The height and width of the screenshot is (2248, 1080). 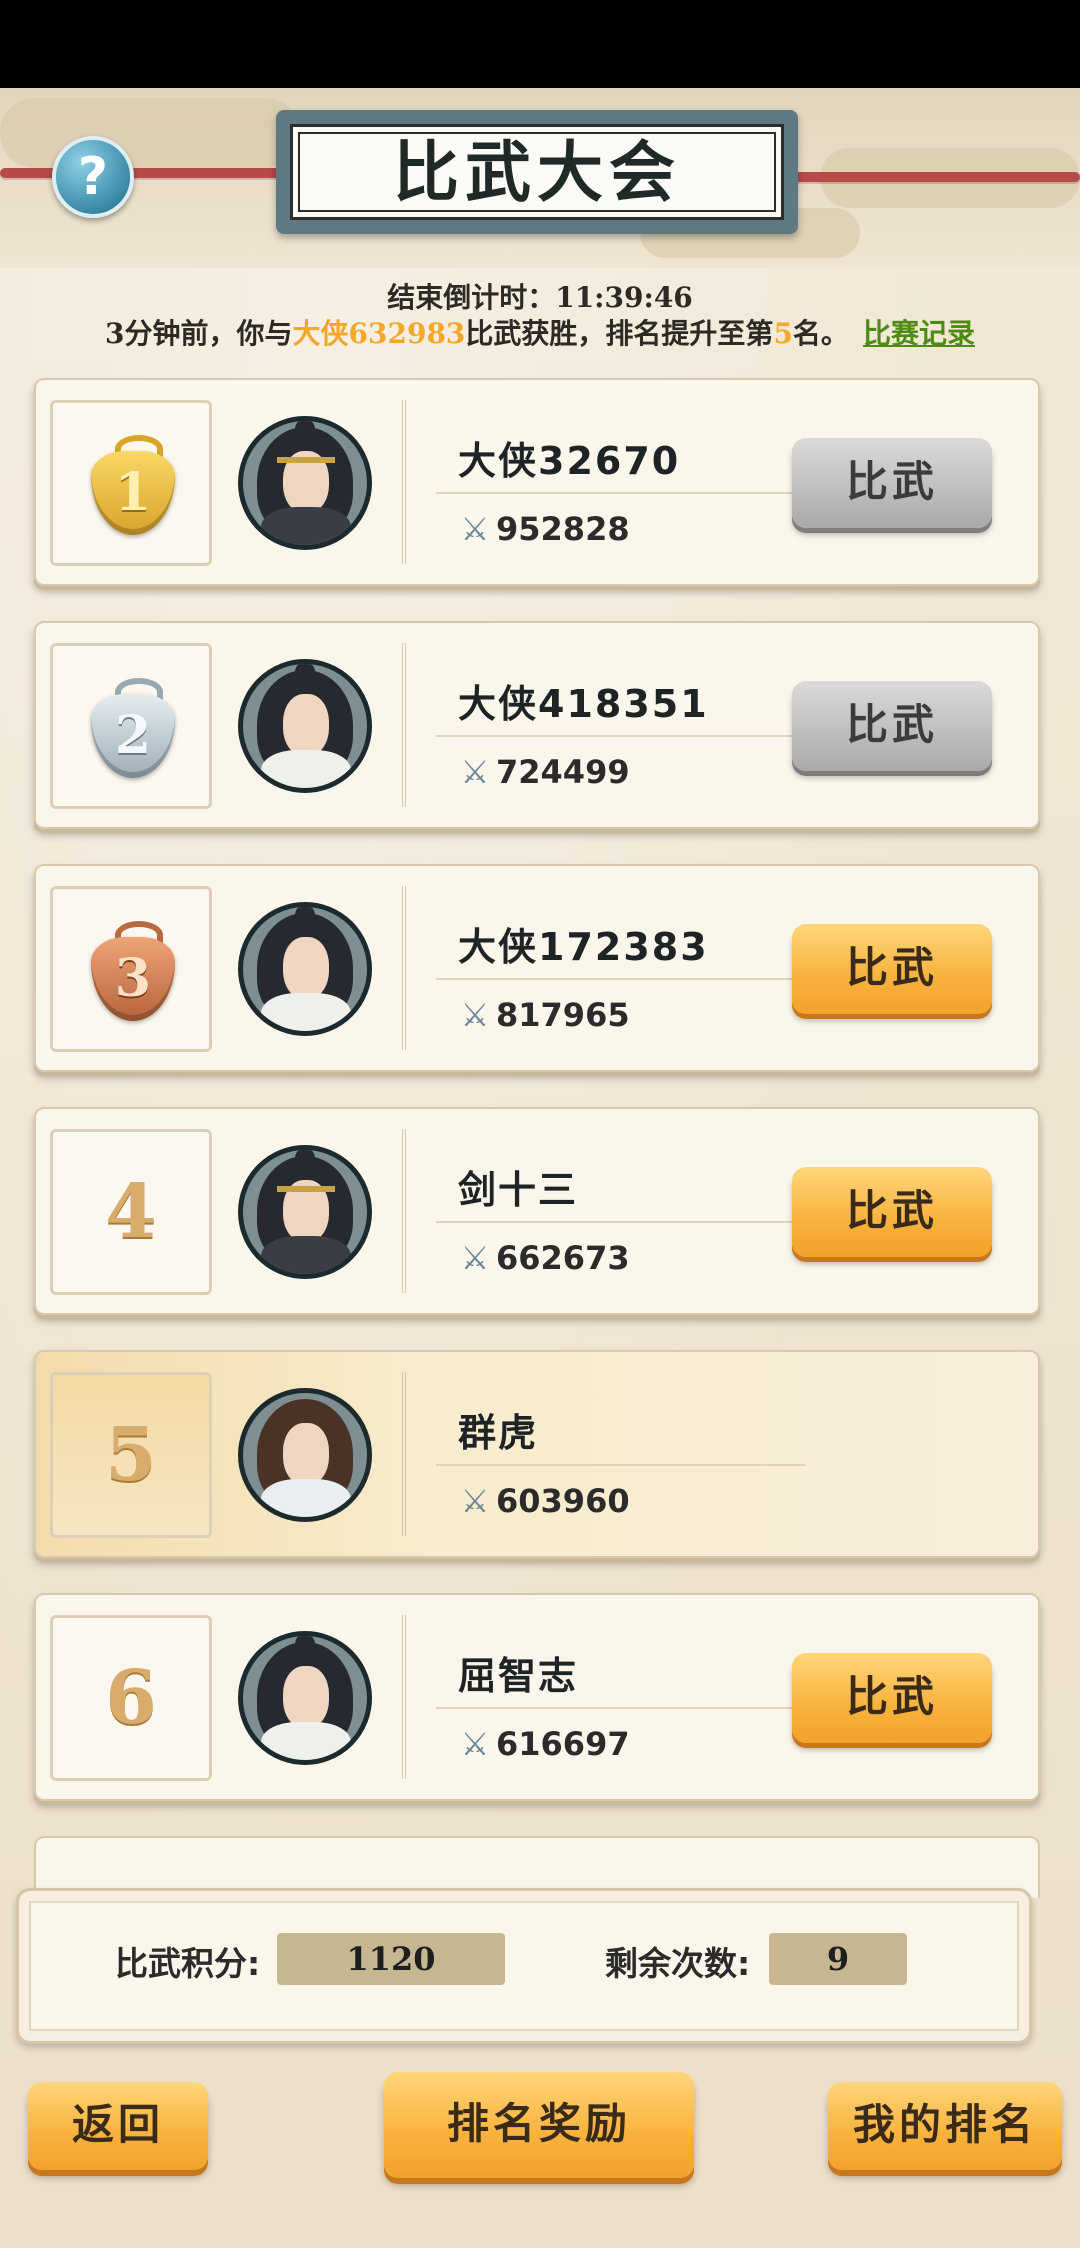 I want to click on gold-medal-icon: 1, so click(x=133, y=485).